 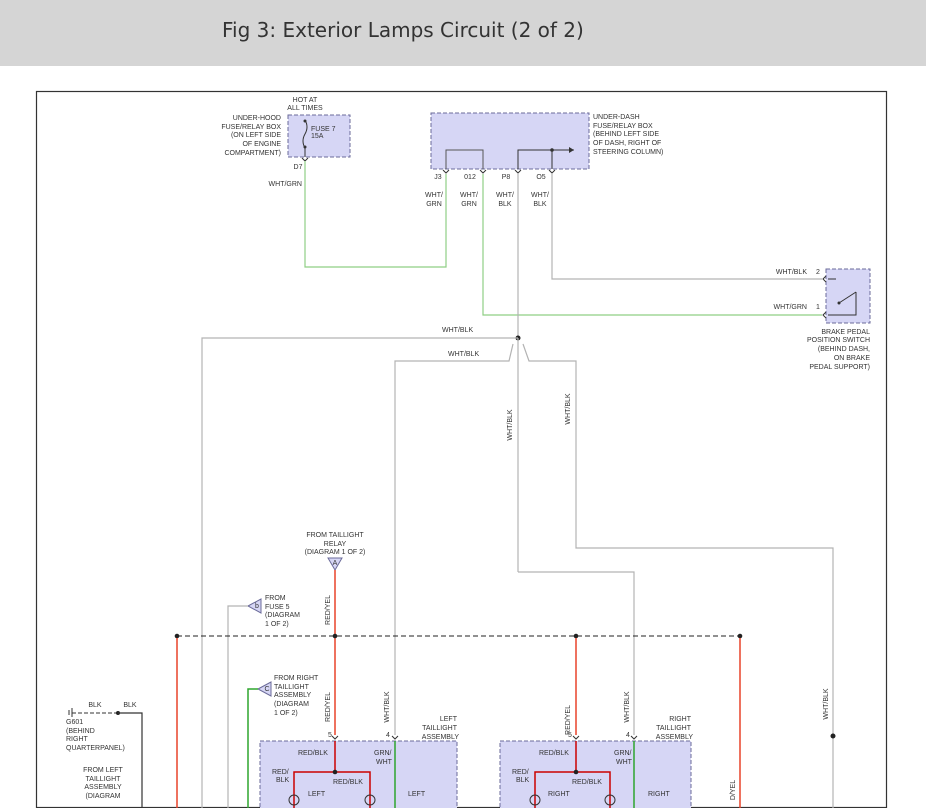 What do you see at coordinates (576, 737) in the screenshot?
I see `connector-right-5-icon` at bounding box center [576, 737].